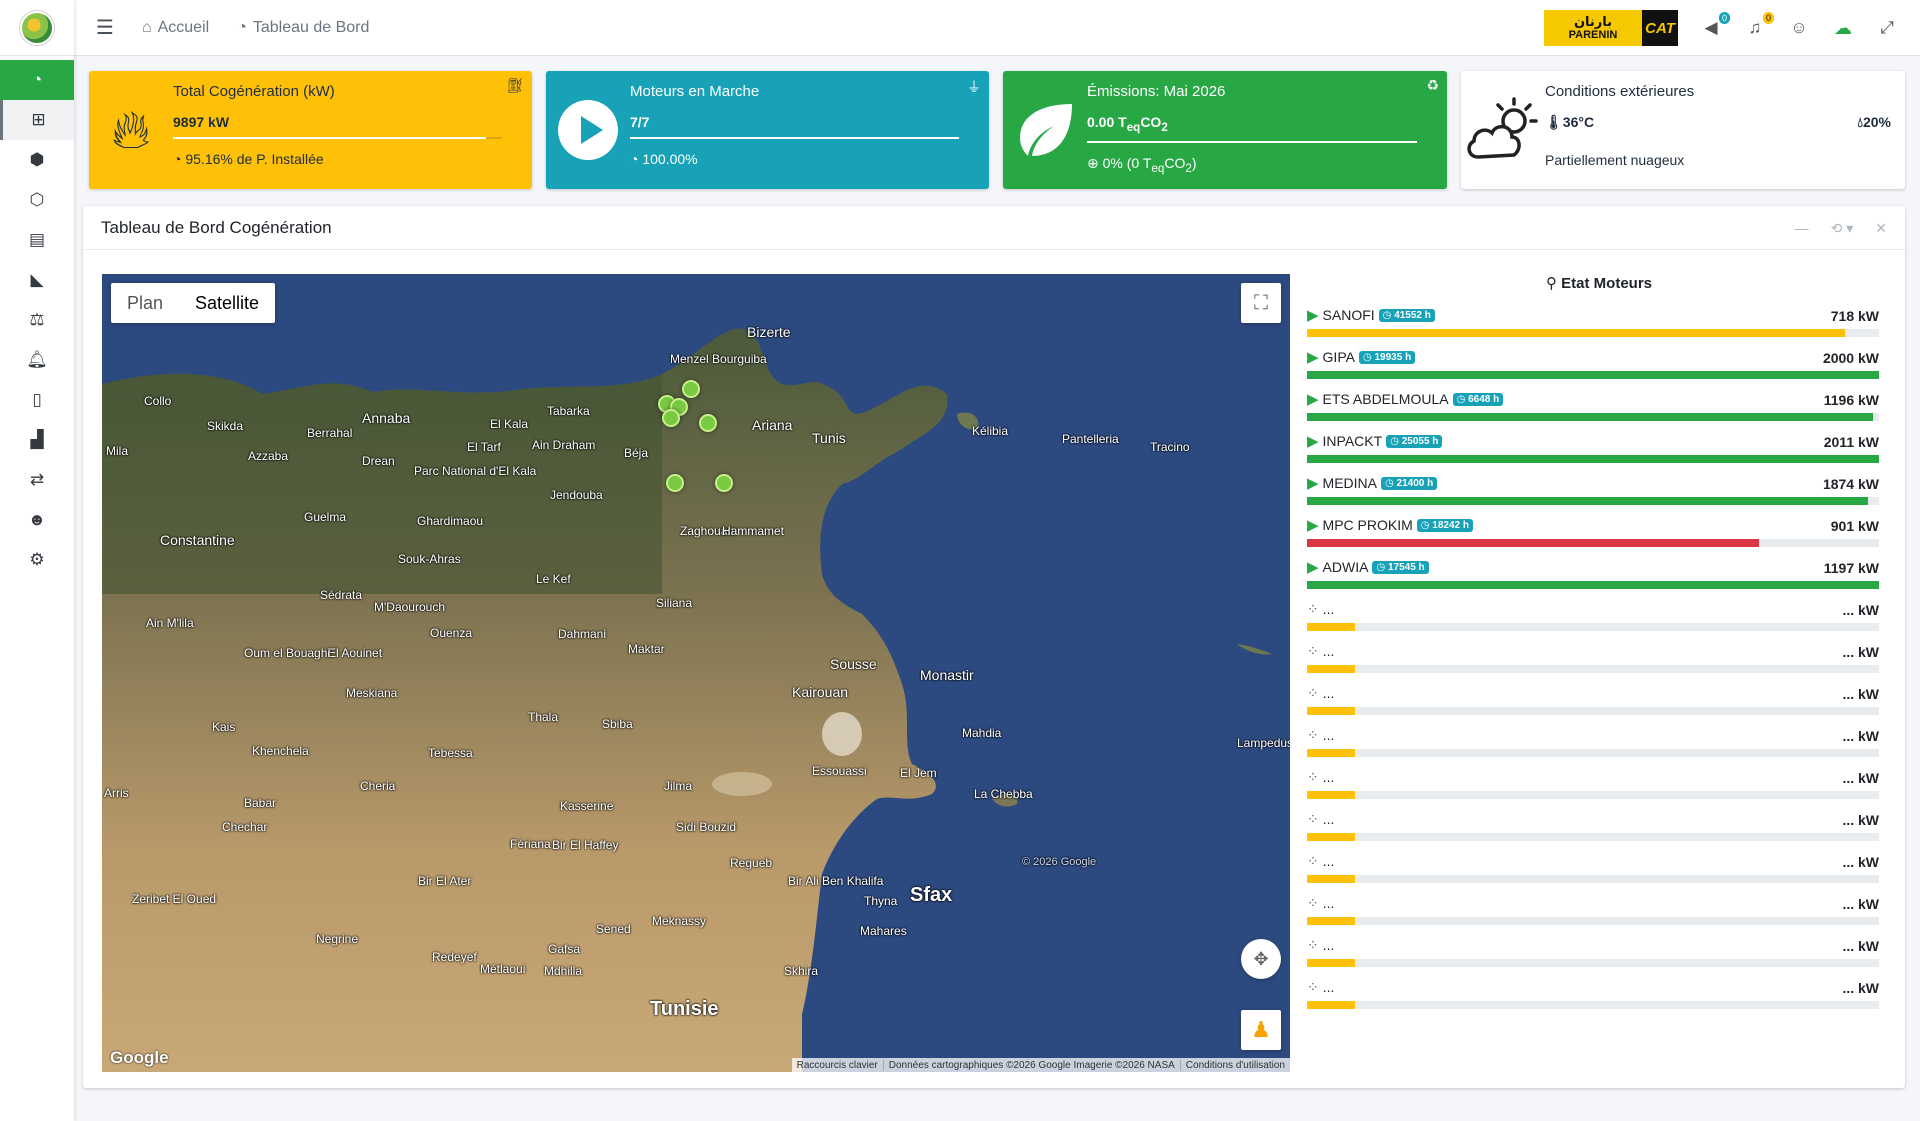 The image size is (1920, 1121). What do you see at coordinates (634, 159) in the screenshot?
I see `tachometer-icon: ◔` at bounding box center [634, 159].